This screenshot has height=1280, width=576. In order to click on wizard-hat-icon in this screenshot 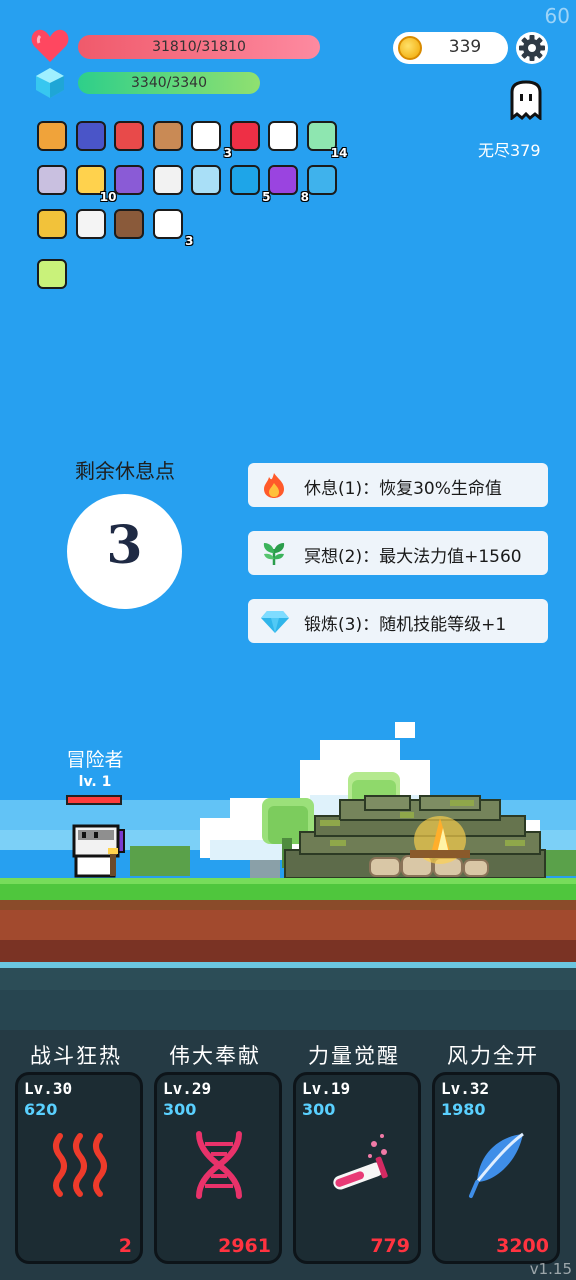, I will do `click(91, 136)`.